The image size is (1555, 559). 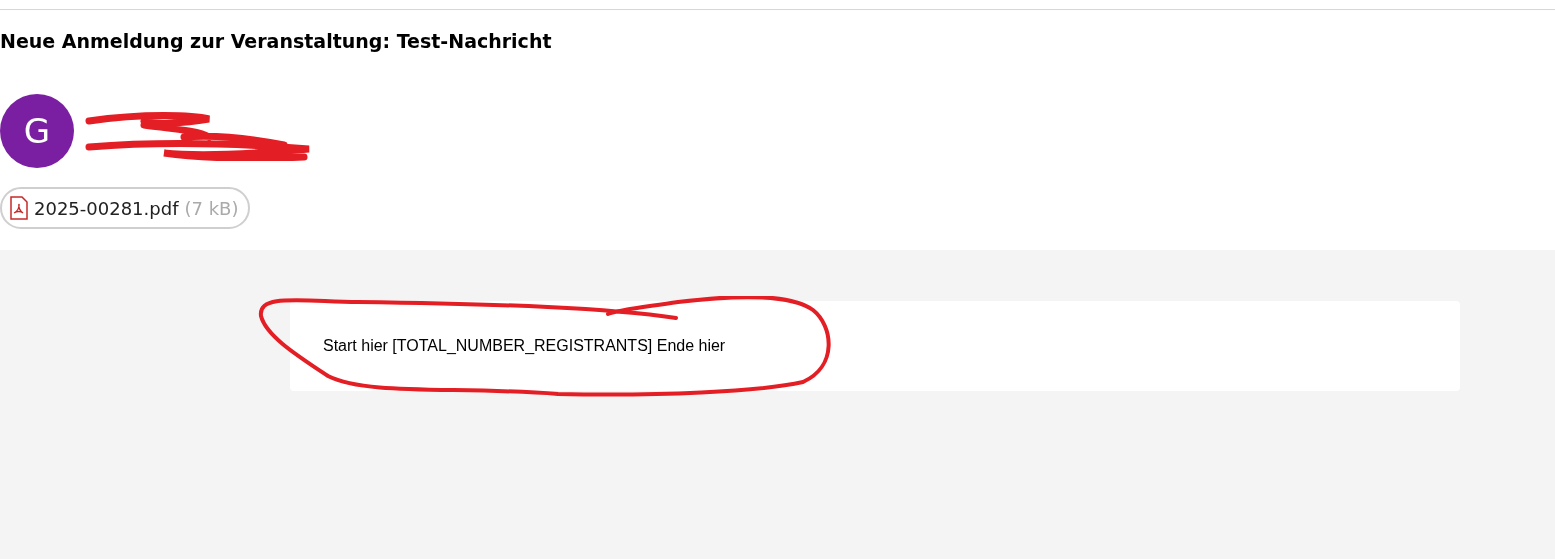 What do you see at coordinates (125, 208) in the screenshot?
I see `attachment-chip: 2025-00281.pdf (7 kB)` at bounding box center [125, 208].